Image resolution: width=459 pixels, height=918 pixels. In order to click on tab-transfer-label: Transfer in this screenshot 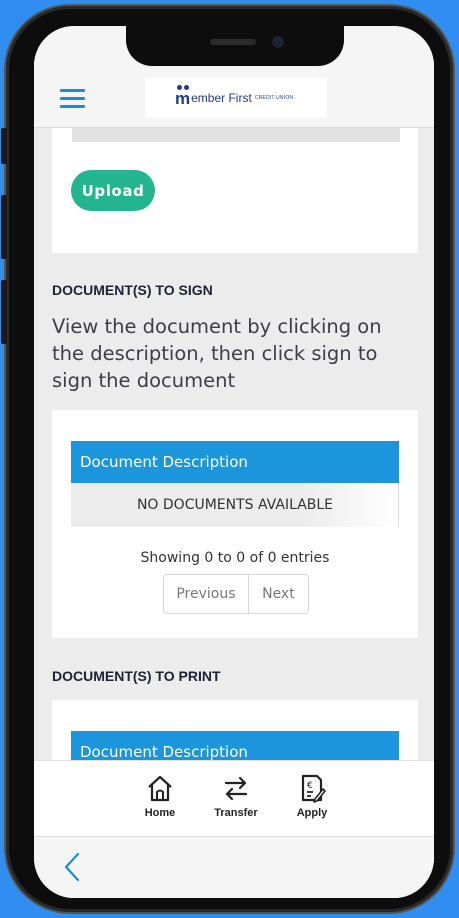, I will do `click(236, 813)`.